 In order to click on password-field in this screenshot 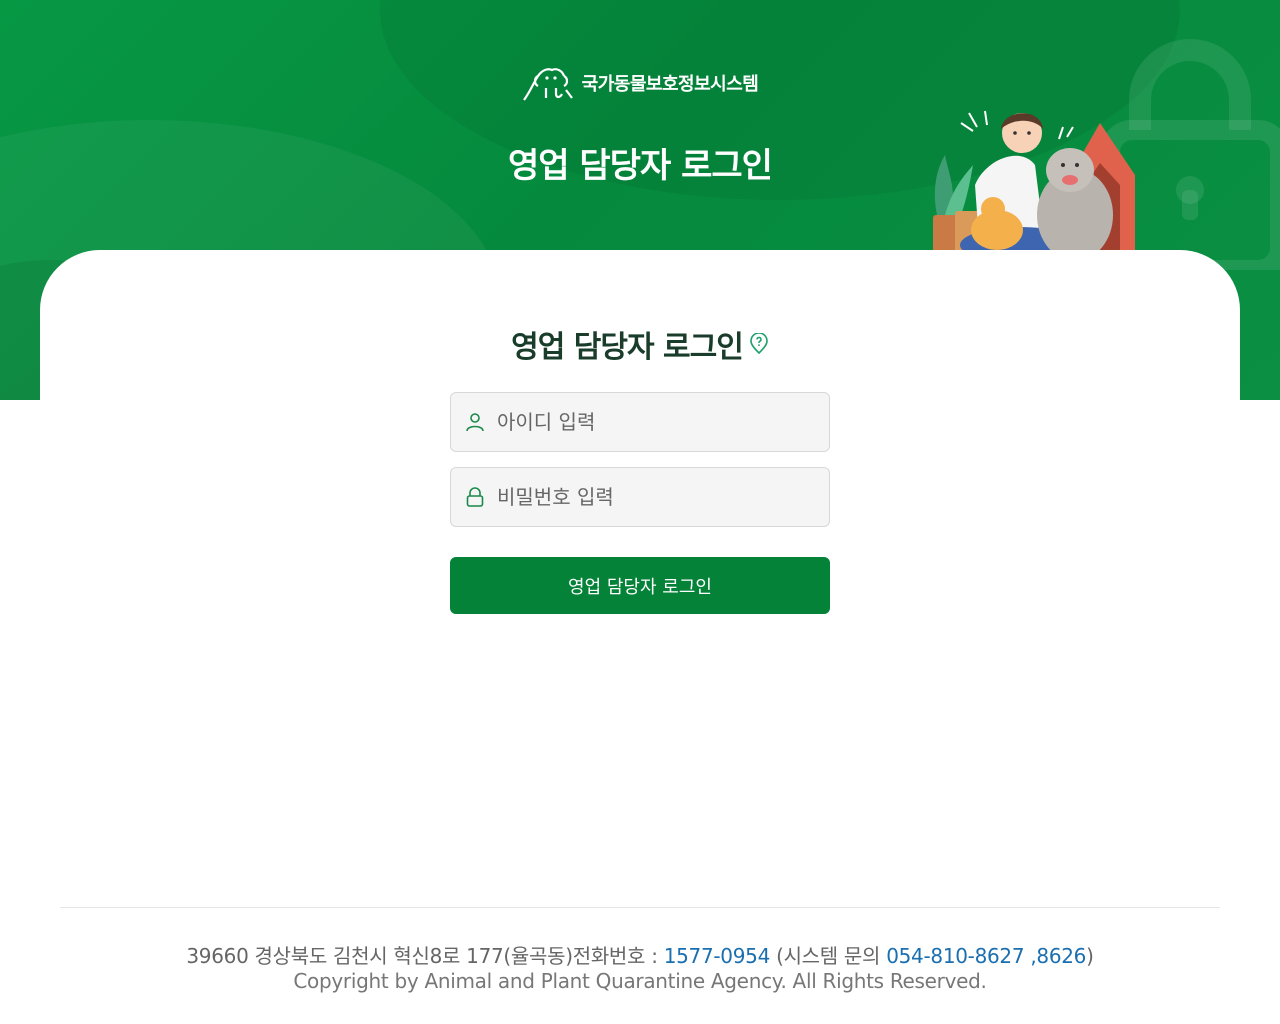, I will do `click(640, 497)`.